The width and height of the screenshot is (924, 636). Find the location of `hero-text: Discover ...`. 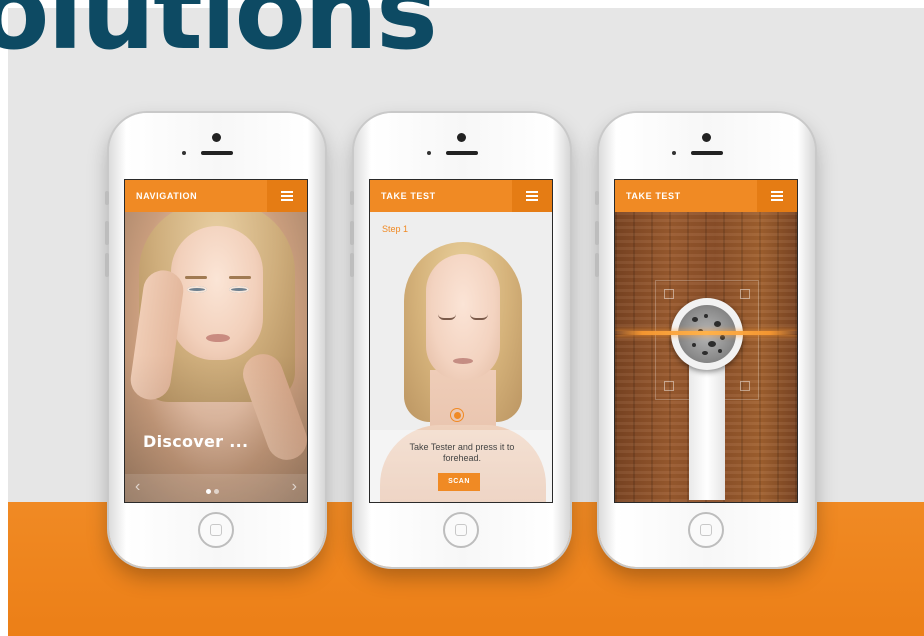

hero-text: Discover ... is located at coordinates (196, 441).